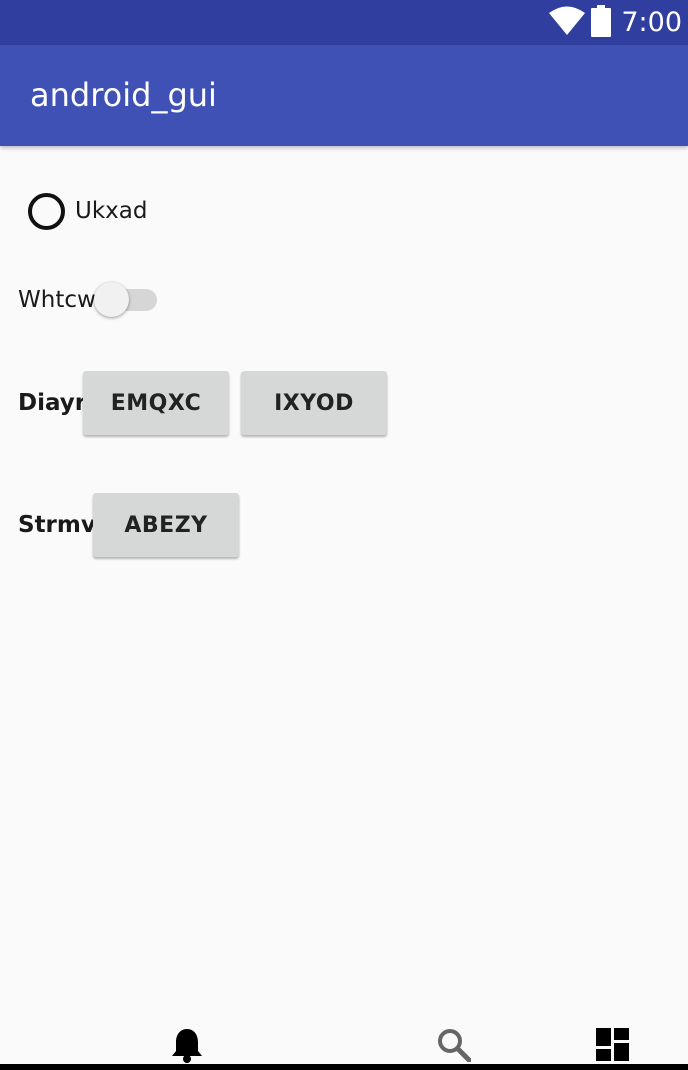  What do you see at coordinates (46, 211) in the screenshot?
I see `radio-circle-icon` at bounding box center [46, 211].